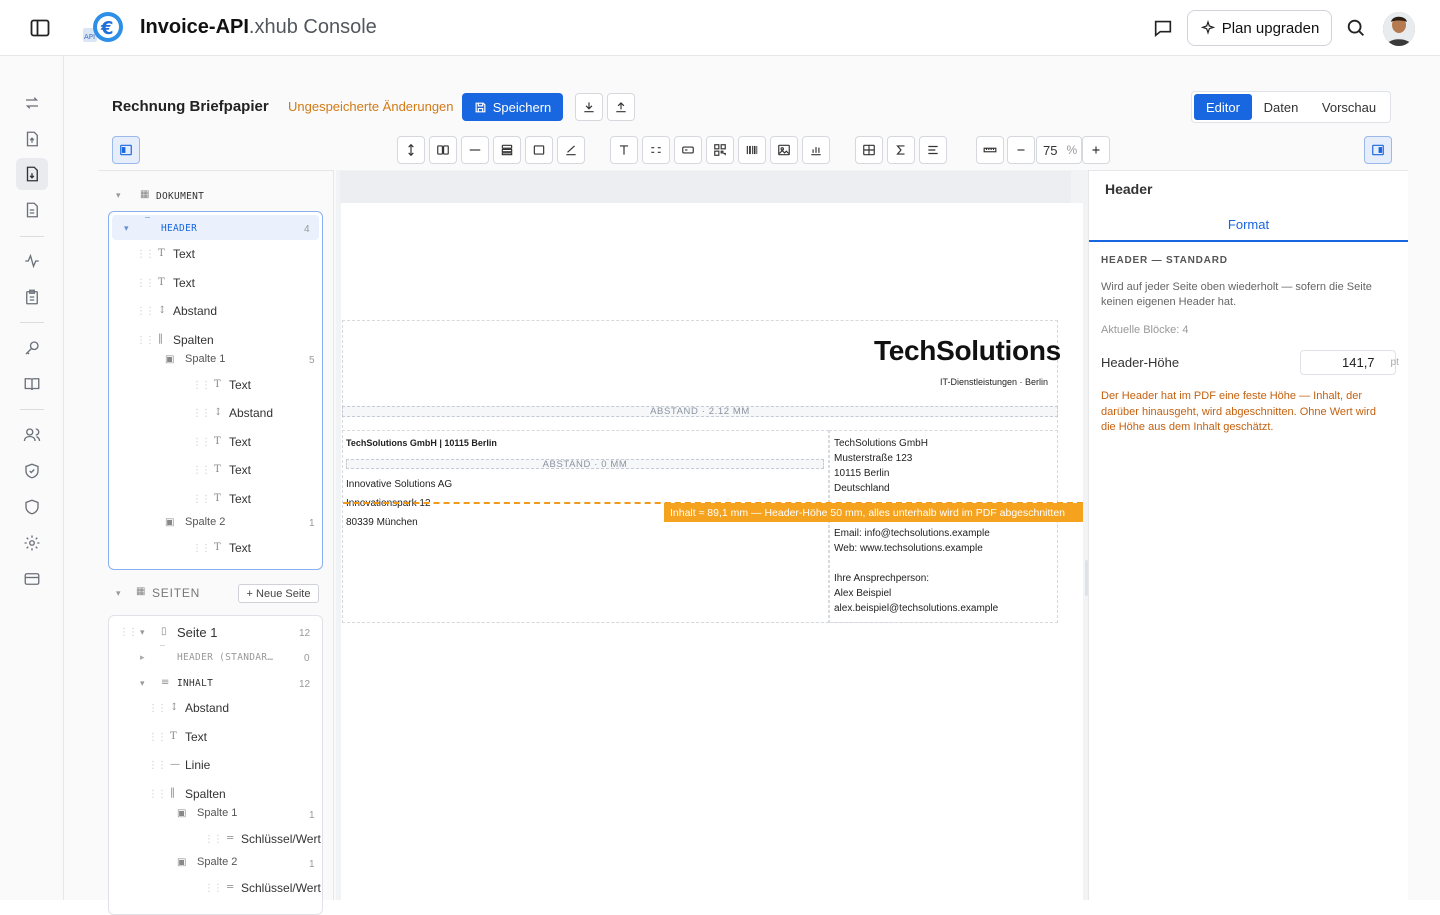  I want to click on add-barcode-button, so click(752, 150).